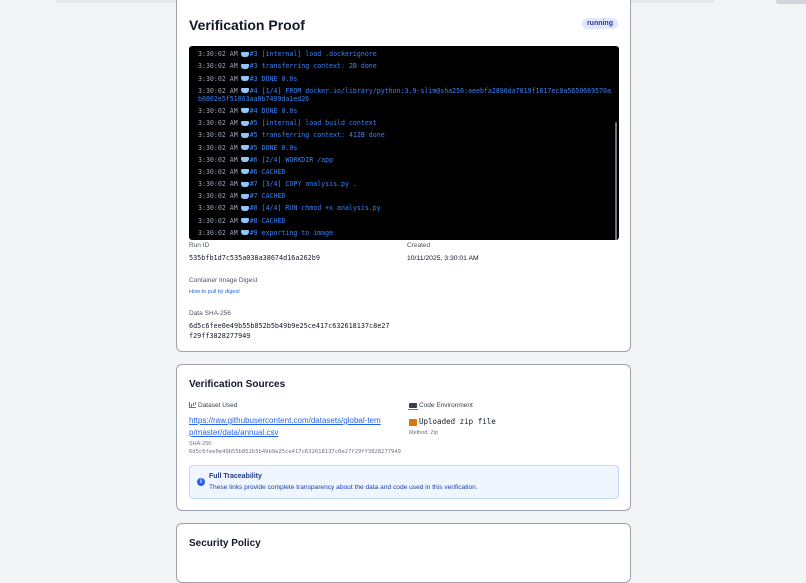 This screenshot has height=583, width=806. I want to click on dataset-url-line2: p/master/data/annual.csv, so click(234, 432).